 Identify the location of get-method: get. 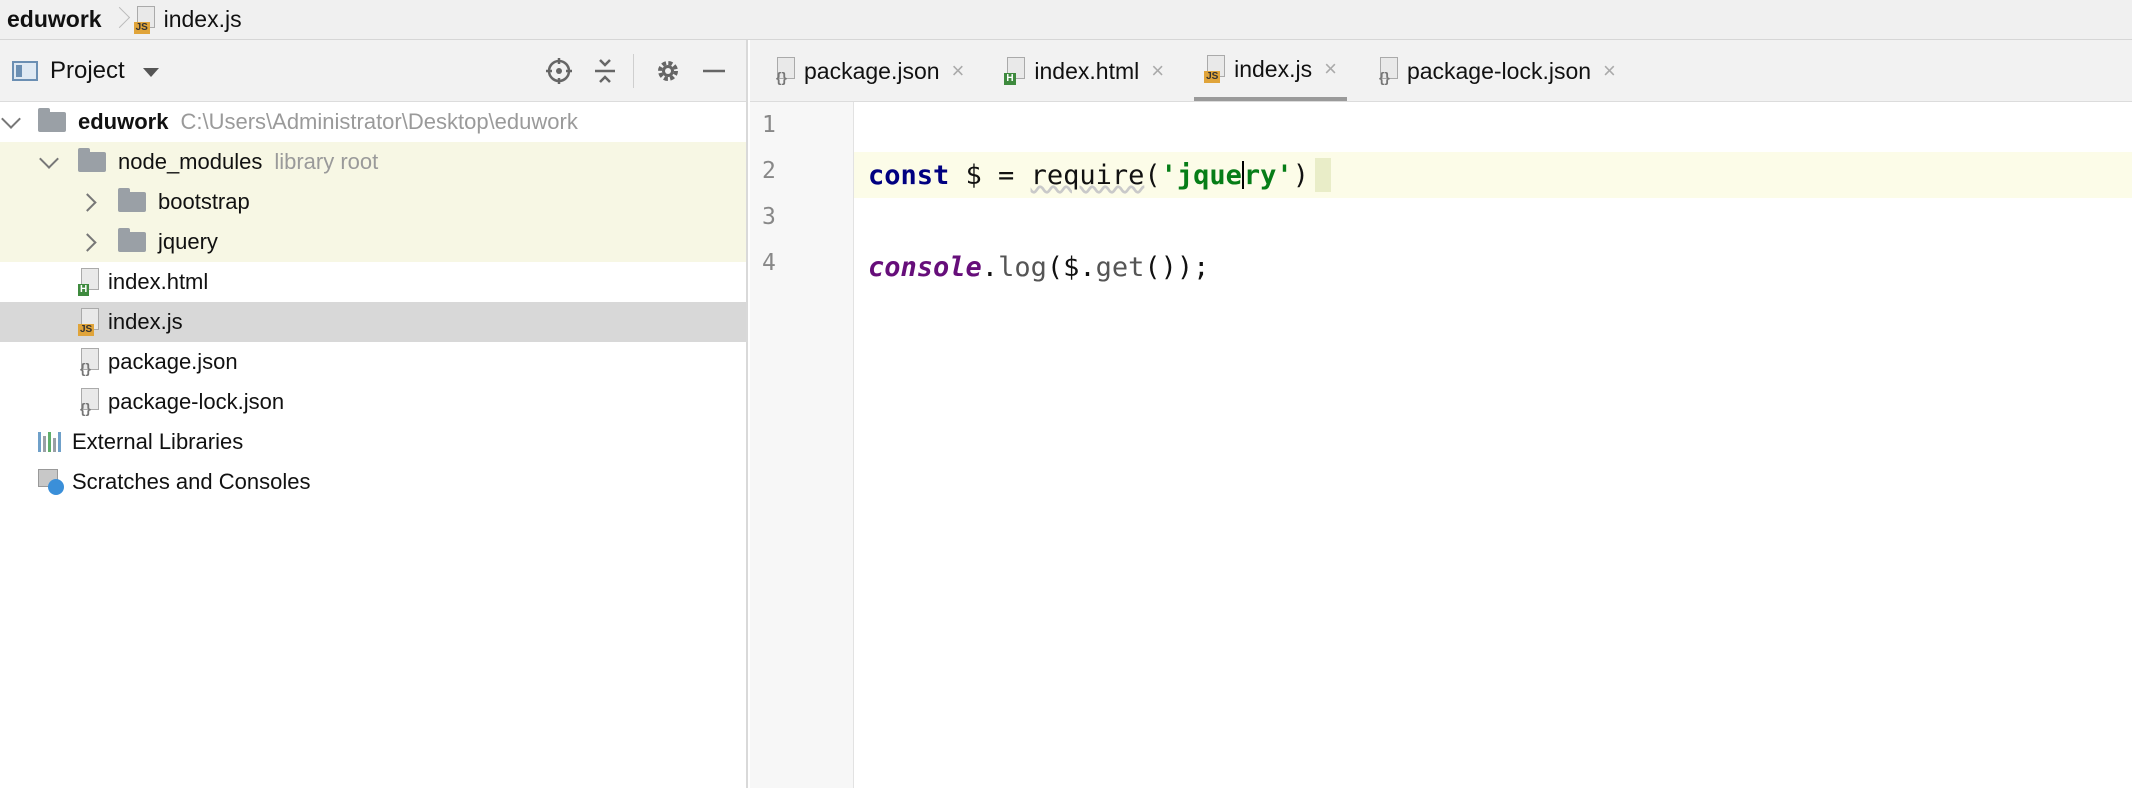
(1120, 267).